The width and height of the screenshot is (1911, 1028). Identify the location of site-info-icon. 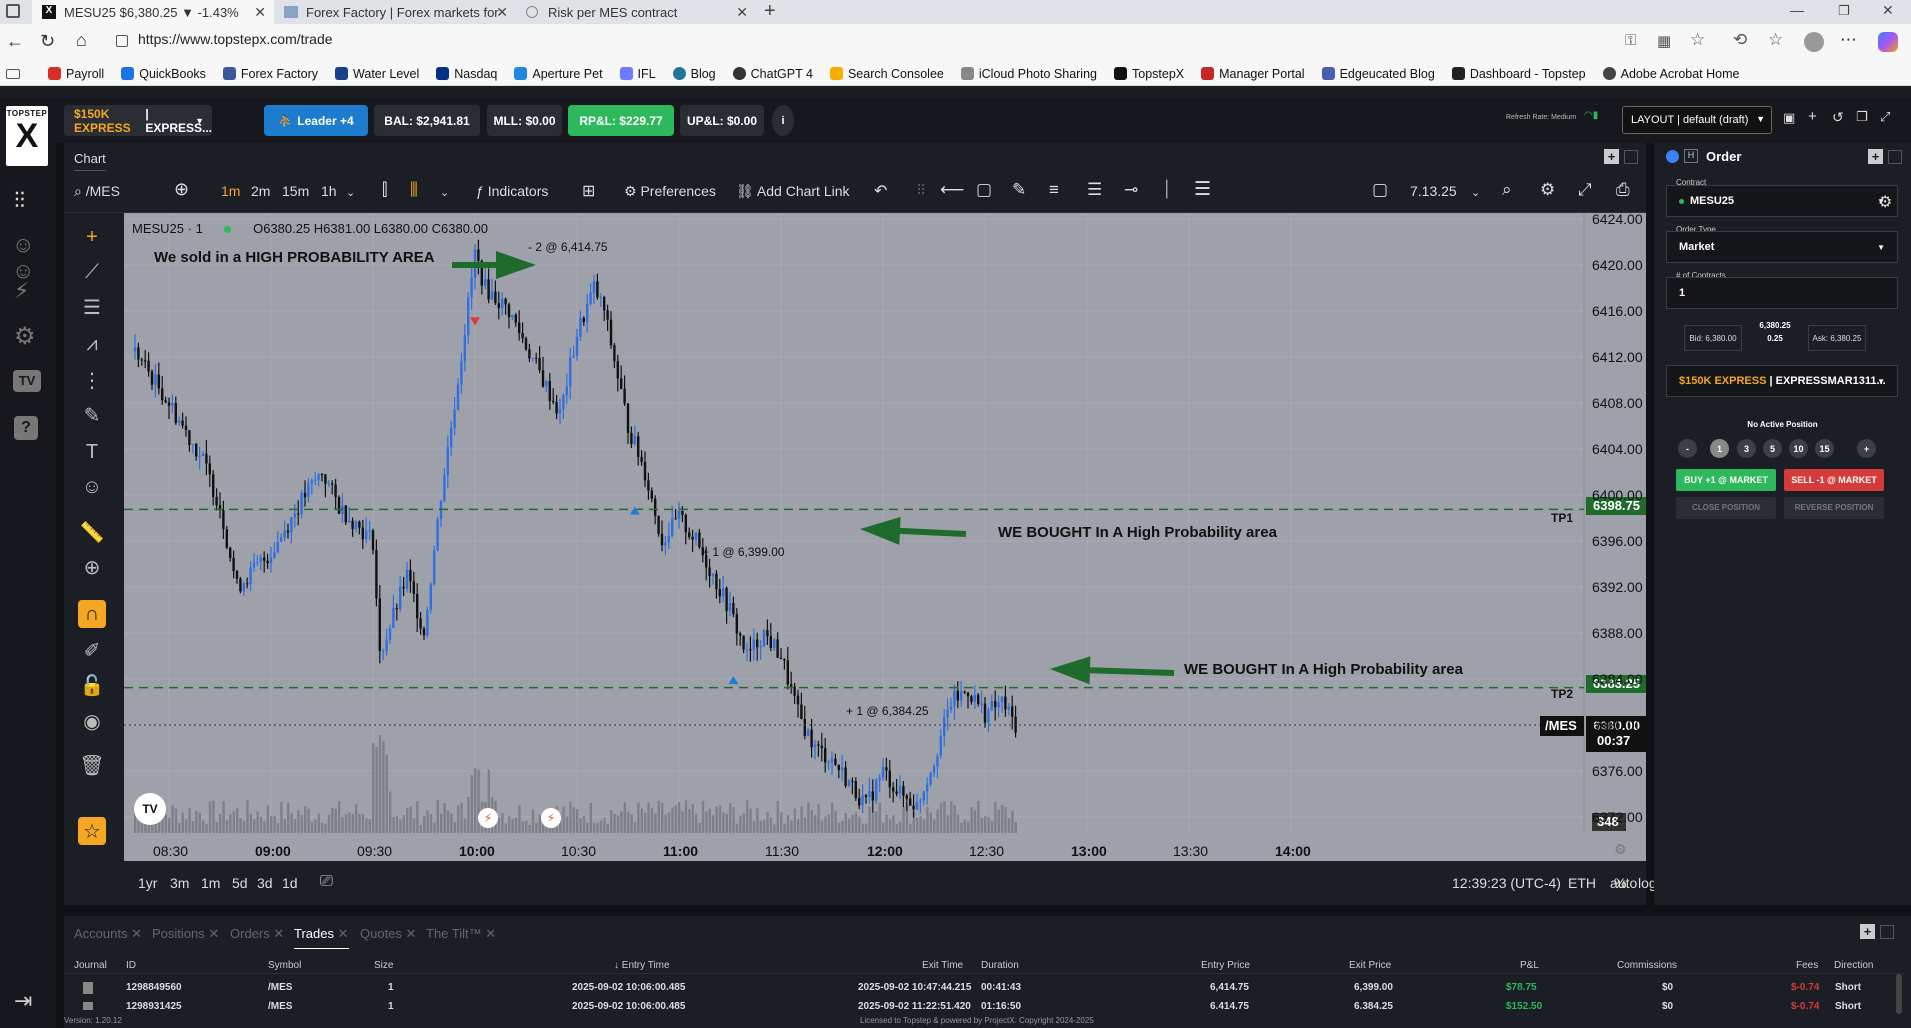
(122, 41).